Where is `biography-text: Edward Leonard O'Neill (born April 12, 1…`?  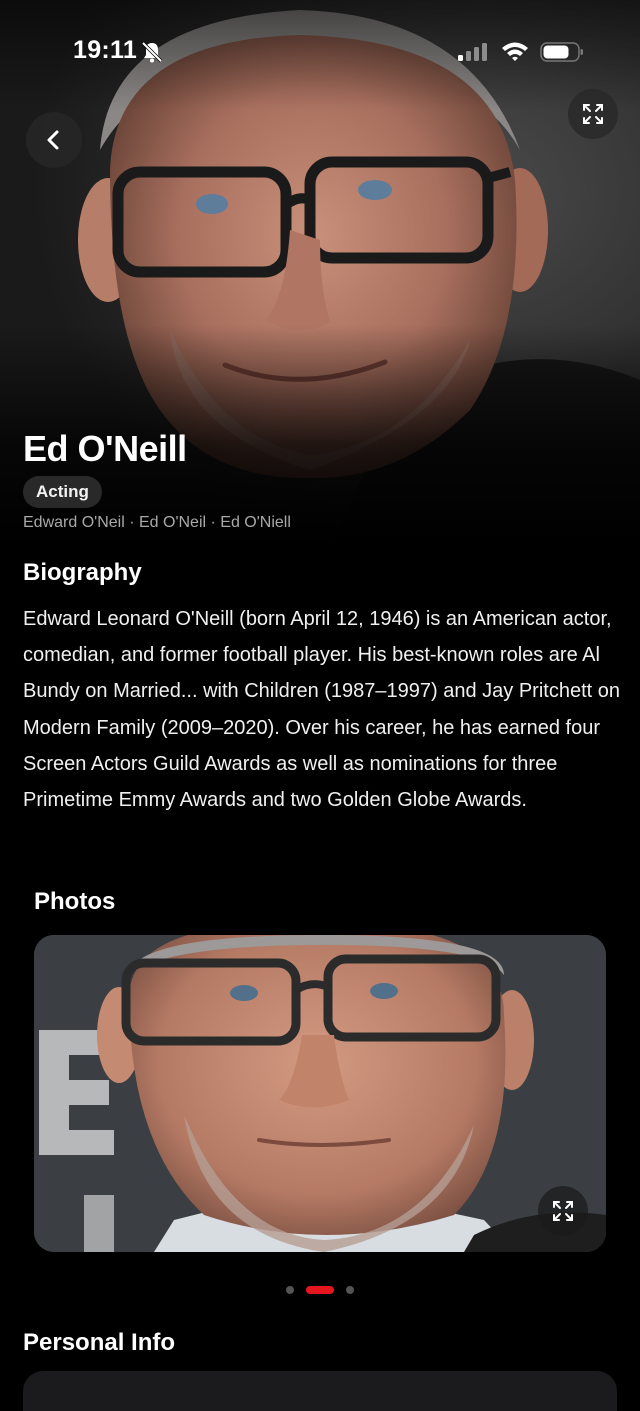 biography-text: Edward Leonard O'Neill (born April 12, 1… is located at coordinates (322, 710).